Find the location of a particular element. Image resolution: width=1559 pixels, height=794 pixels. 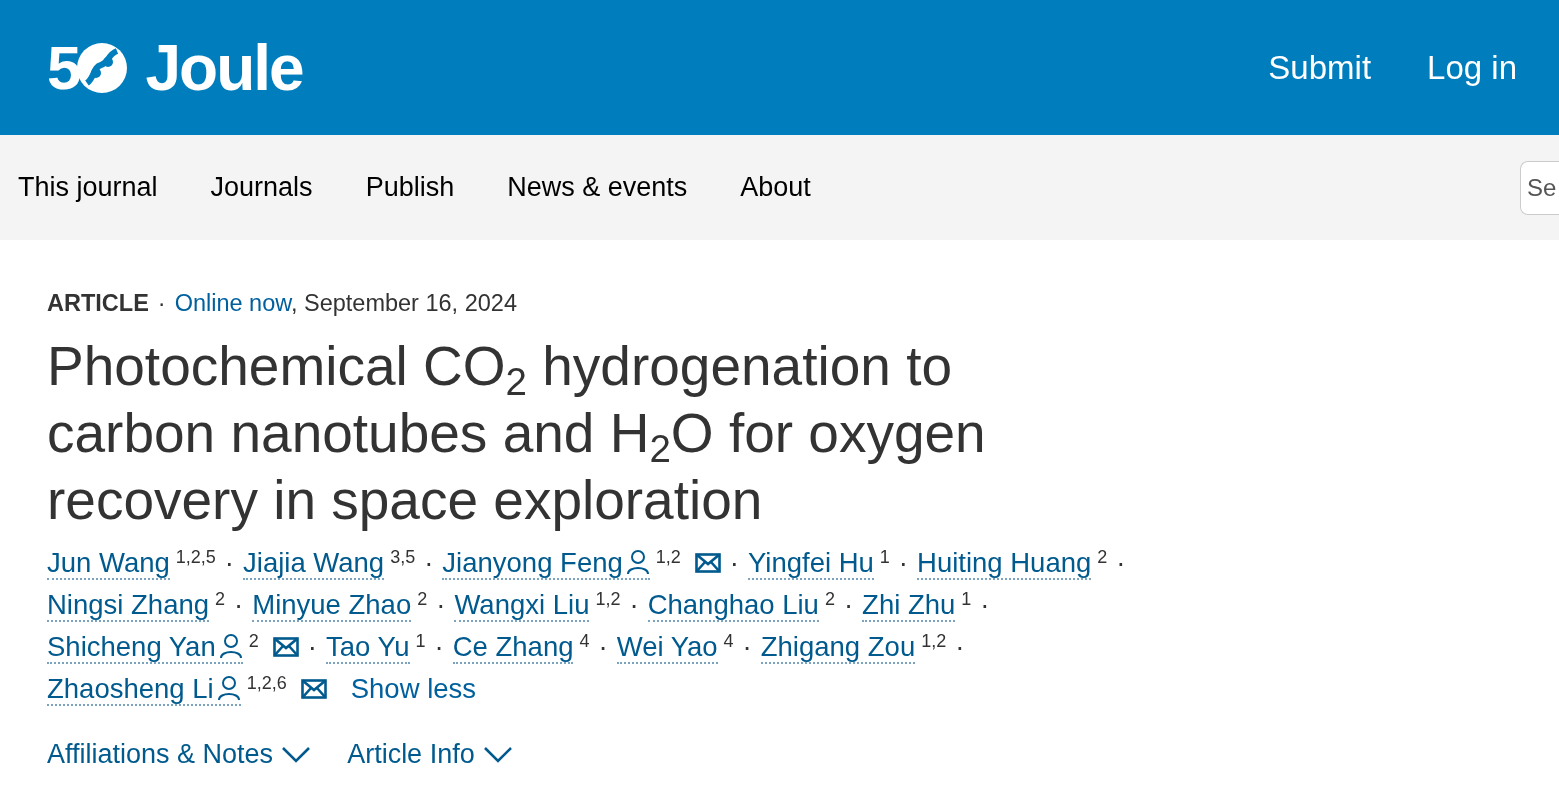

author-link: Zhaosheng Li is located at coordinates (144, 690).